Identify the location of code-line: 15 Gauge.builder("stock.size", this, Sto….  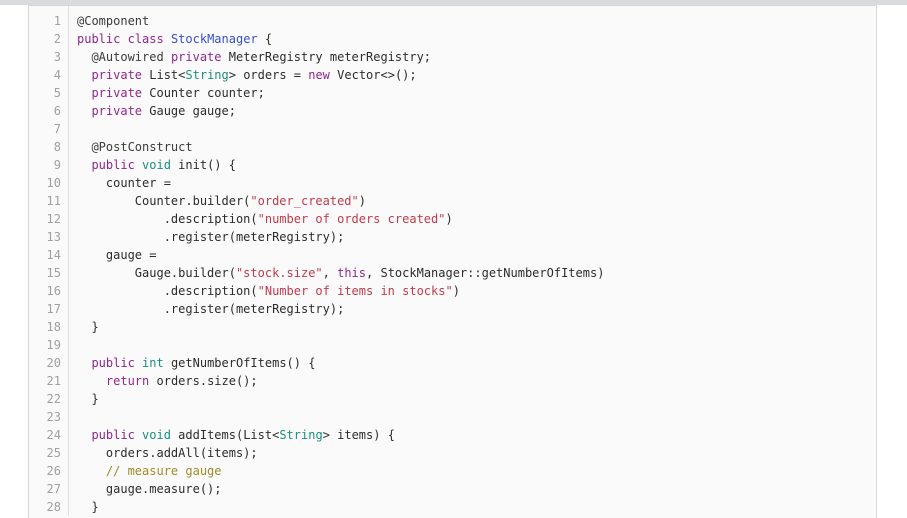
(316, 273).